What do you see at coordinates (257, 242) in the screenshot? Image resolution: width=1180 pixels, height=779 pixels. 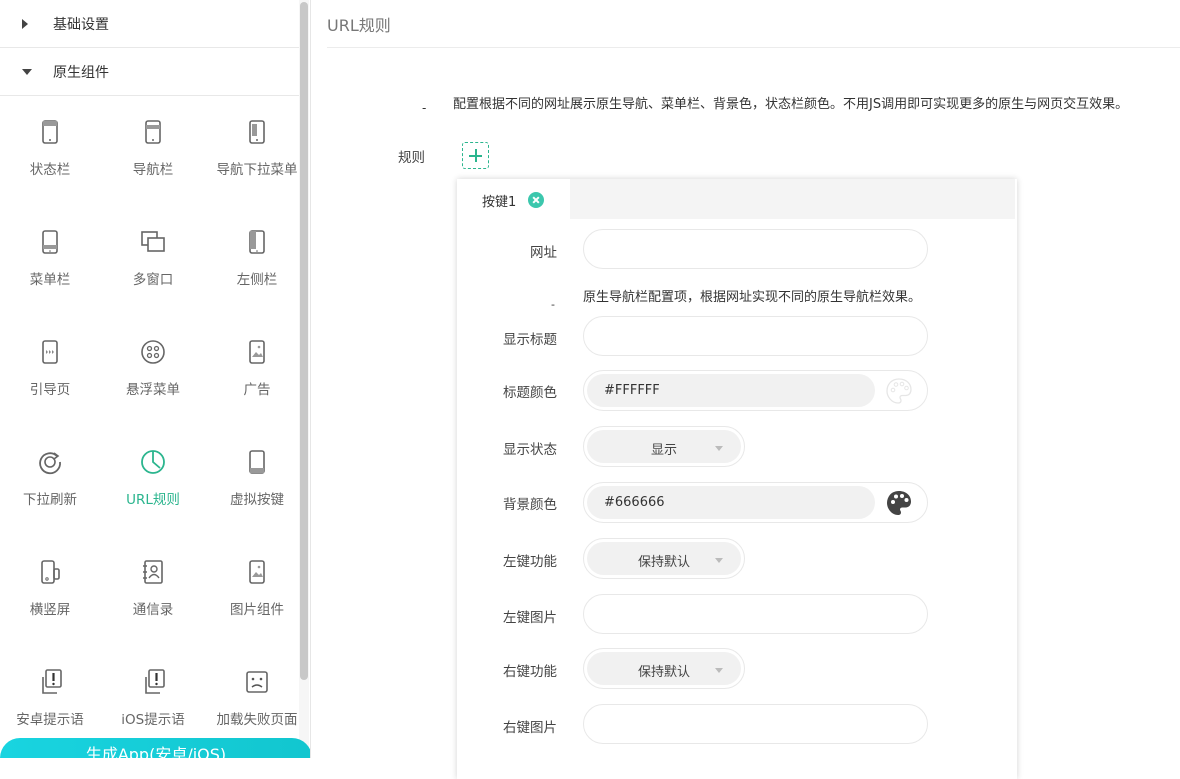 I see `phone-leftbar-icon` at bounding box center [257, 242].